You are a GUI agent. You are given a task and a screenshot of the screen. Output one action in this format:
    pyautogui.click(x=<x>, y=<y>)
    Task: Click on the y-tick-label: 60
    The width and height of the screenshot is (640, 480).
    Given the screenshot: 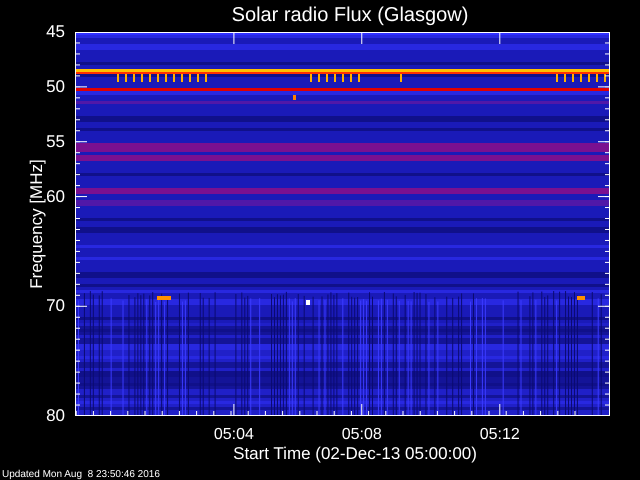 What is the action you would take?
    pyautogui.click(x=55, y=196)
    